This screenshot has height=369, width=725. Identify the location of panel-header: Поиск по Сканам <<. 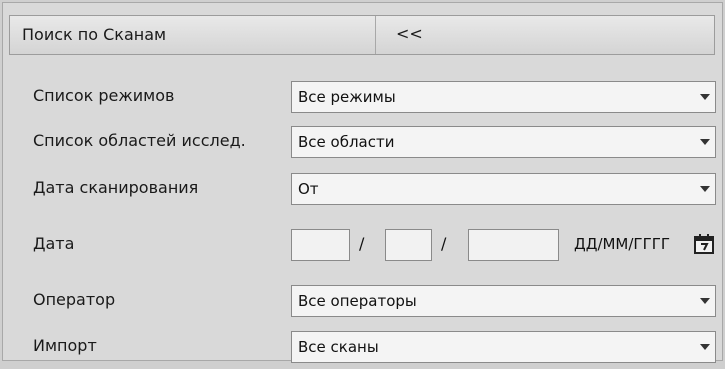
(362, 35).